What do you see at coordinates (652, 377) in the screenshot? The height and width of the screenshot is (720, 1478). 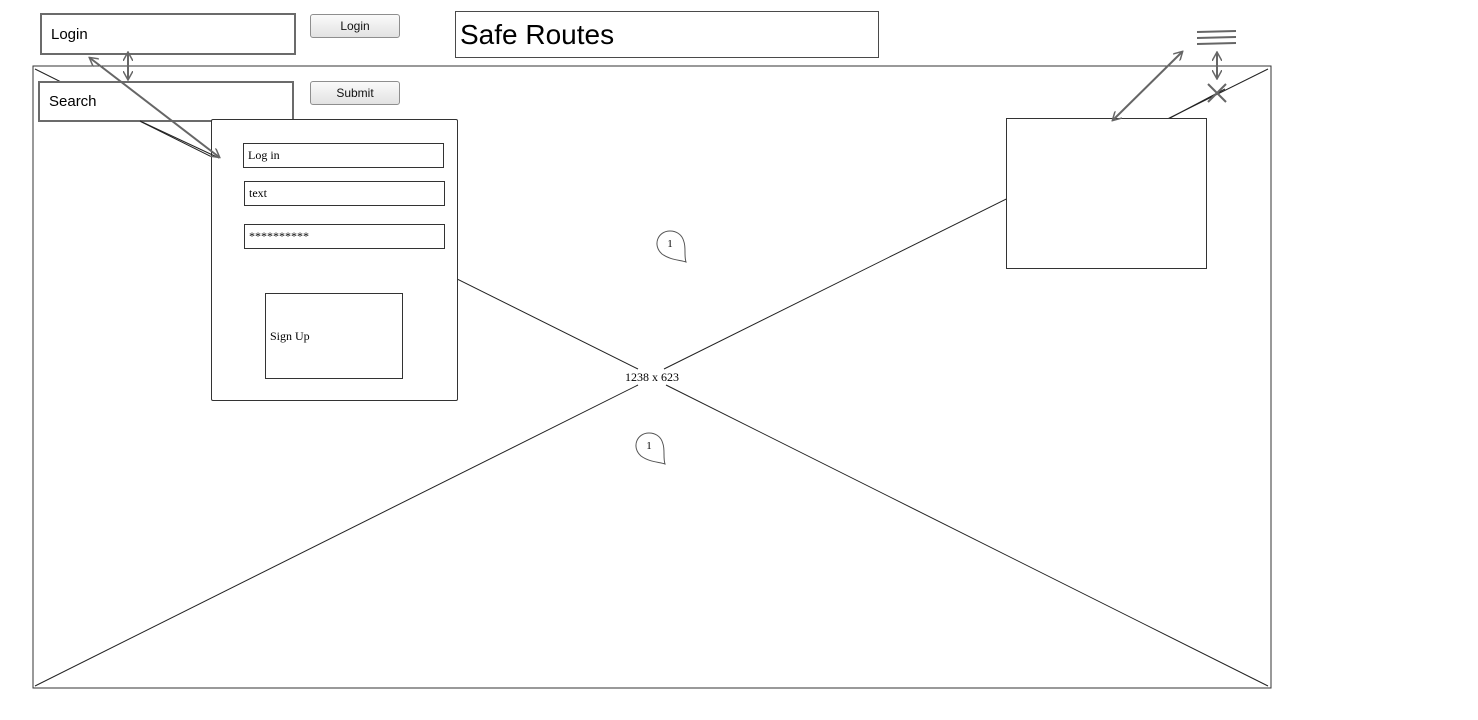 I see `placeholder-dimension-label: 1238 x 623` at bounding box center [652, 377].